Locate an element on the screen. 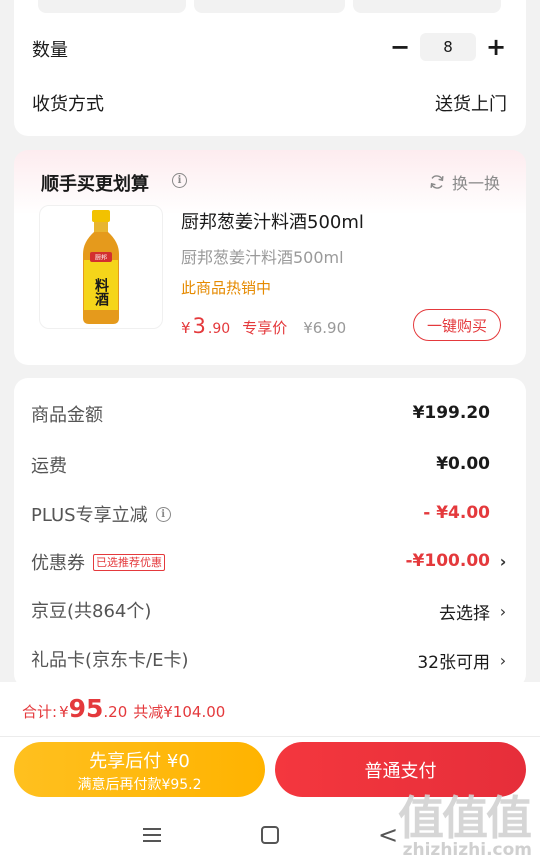 The image size is (540, 868). refresh-icon is located at coordinates (437, 182).